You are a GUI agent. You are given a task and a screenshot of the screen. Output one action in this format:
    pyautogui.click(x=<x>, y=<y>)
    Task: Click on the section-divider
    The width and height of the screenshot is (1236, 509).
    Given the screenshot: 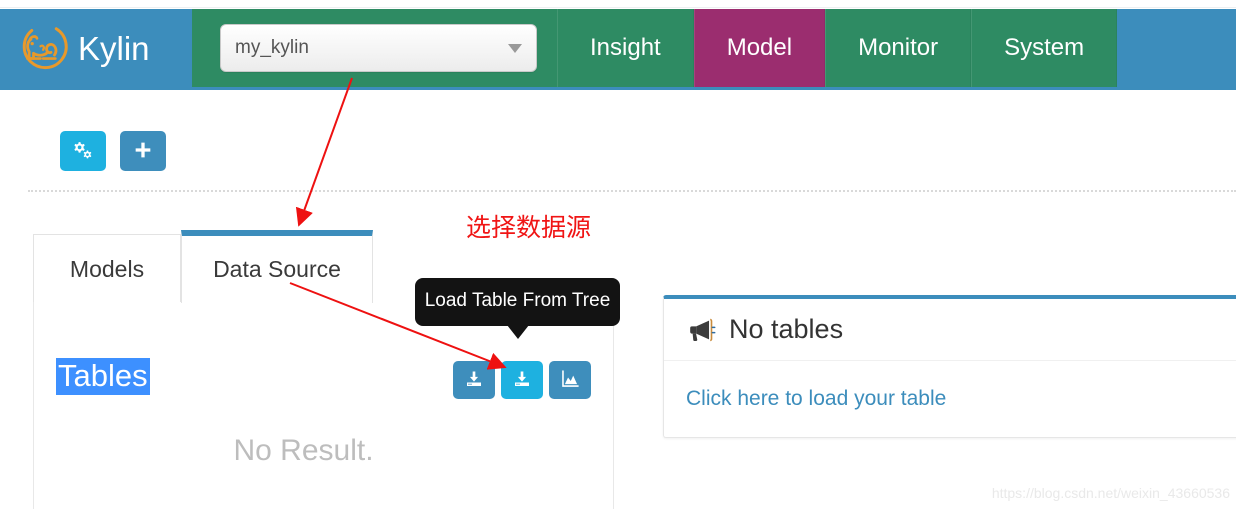 What is the action you would take?
    pyautogui.click(x=632, y=191)
    